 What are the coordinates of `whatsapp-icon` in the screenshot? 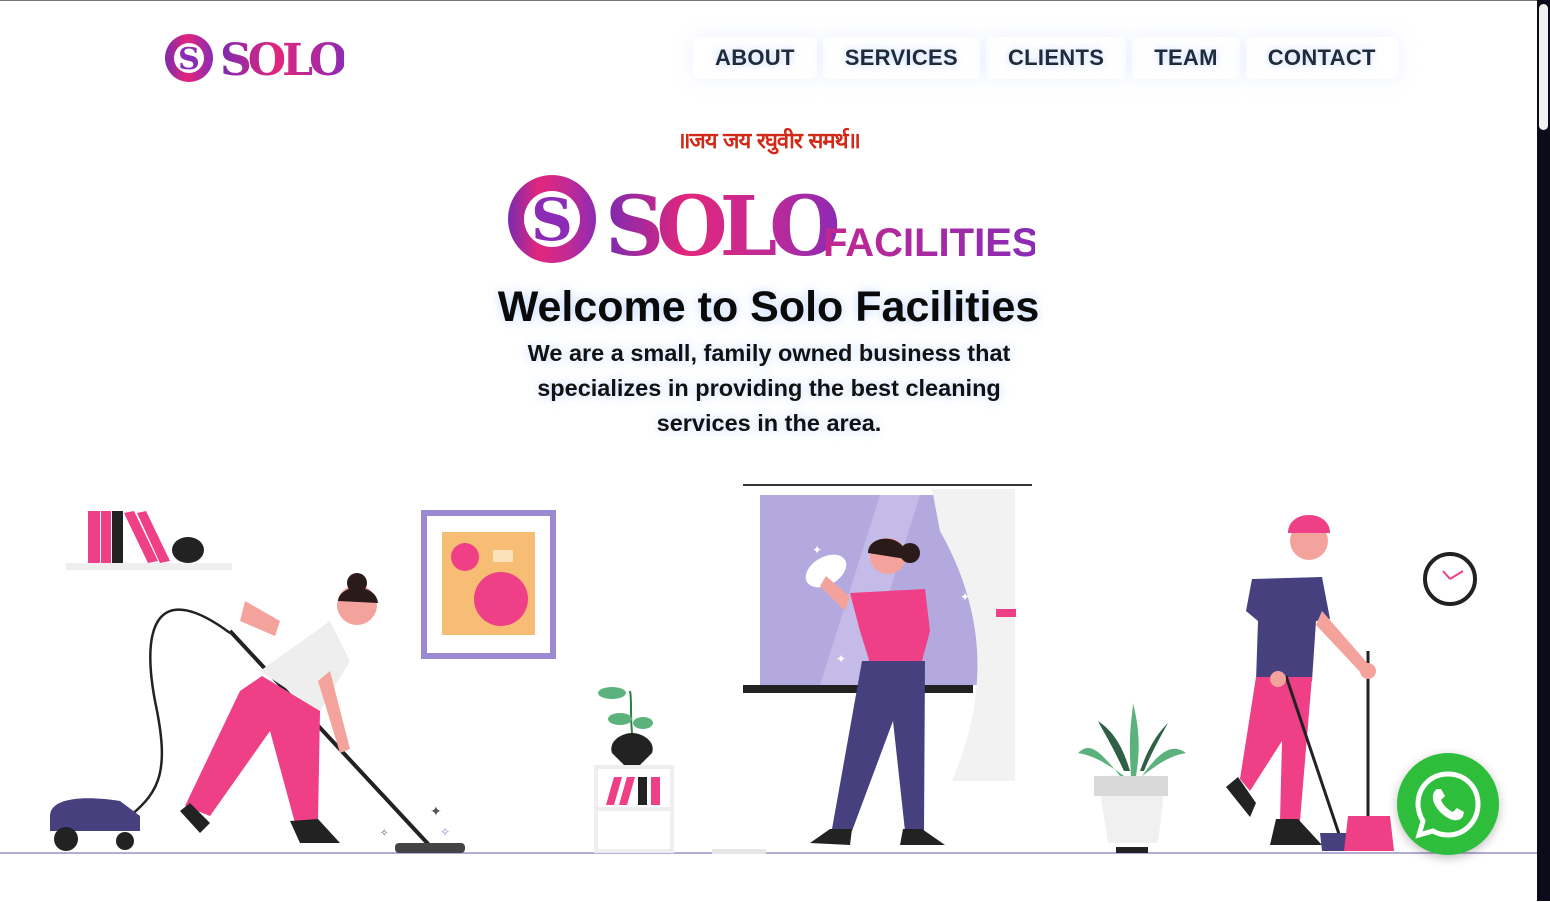 It's located at (1448, 805).